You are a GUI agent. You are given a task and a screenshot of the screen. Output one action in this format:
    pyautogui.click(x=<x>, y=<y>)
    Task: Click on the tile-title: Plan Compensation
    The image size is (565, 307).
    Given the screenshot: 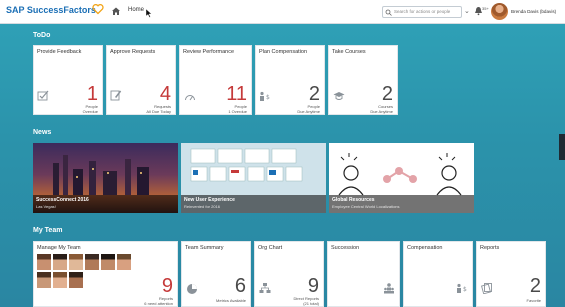 What is the action you would take?
    pyautogui.click(x=283, y=52)
    